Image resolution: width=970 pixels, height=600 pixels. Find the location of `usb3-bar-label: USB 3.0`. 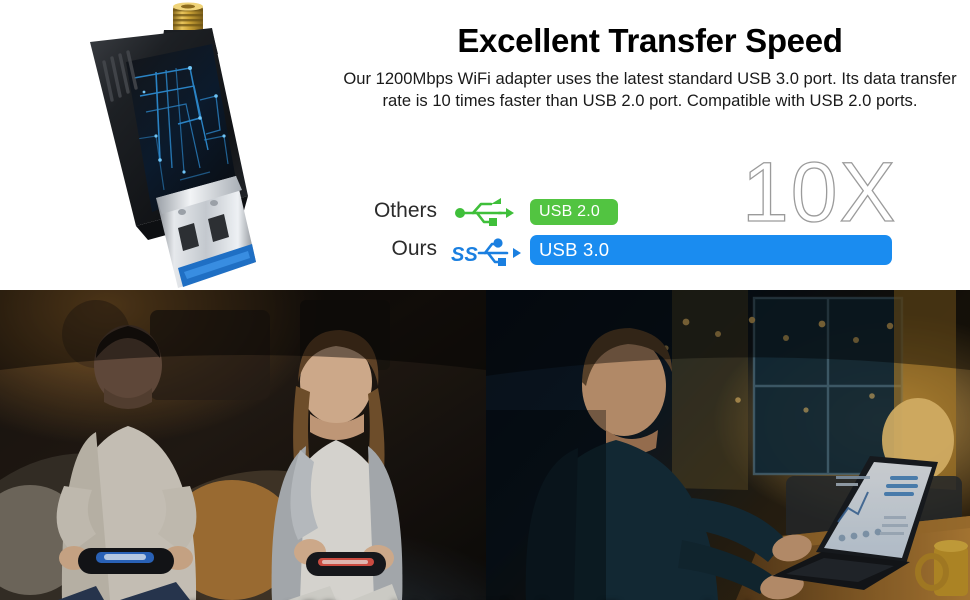

usb3-bar-label: USB 3.0 is located at coordinates (574, 249).